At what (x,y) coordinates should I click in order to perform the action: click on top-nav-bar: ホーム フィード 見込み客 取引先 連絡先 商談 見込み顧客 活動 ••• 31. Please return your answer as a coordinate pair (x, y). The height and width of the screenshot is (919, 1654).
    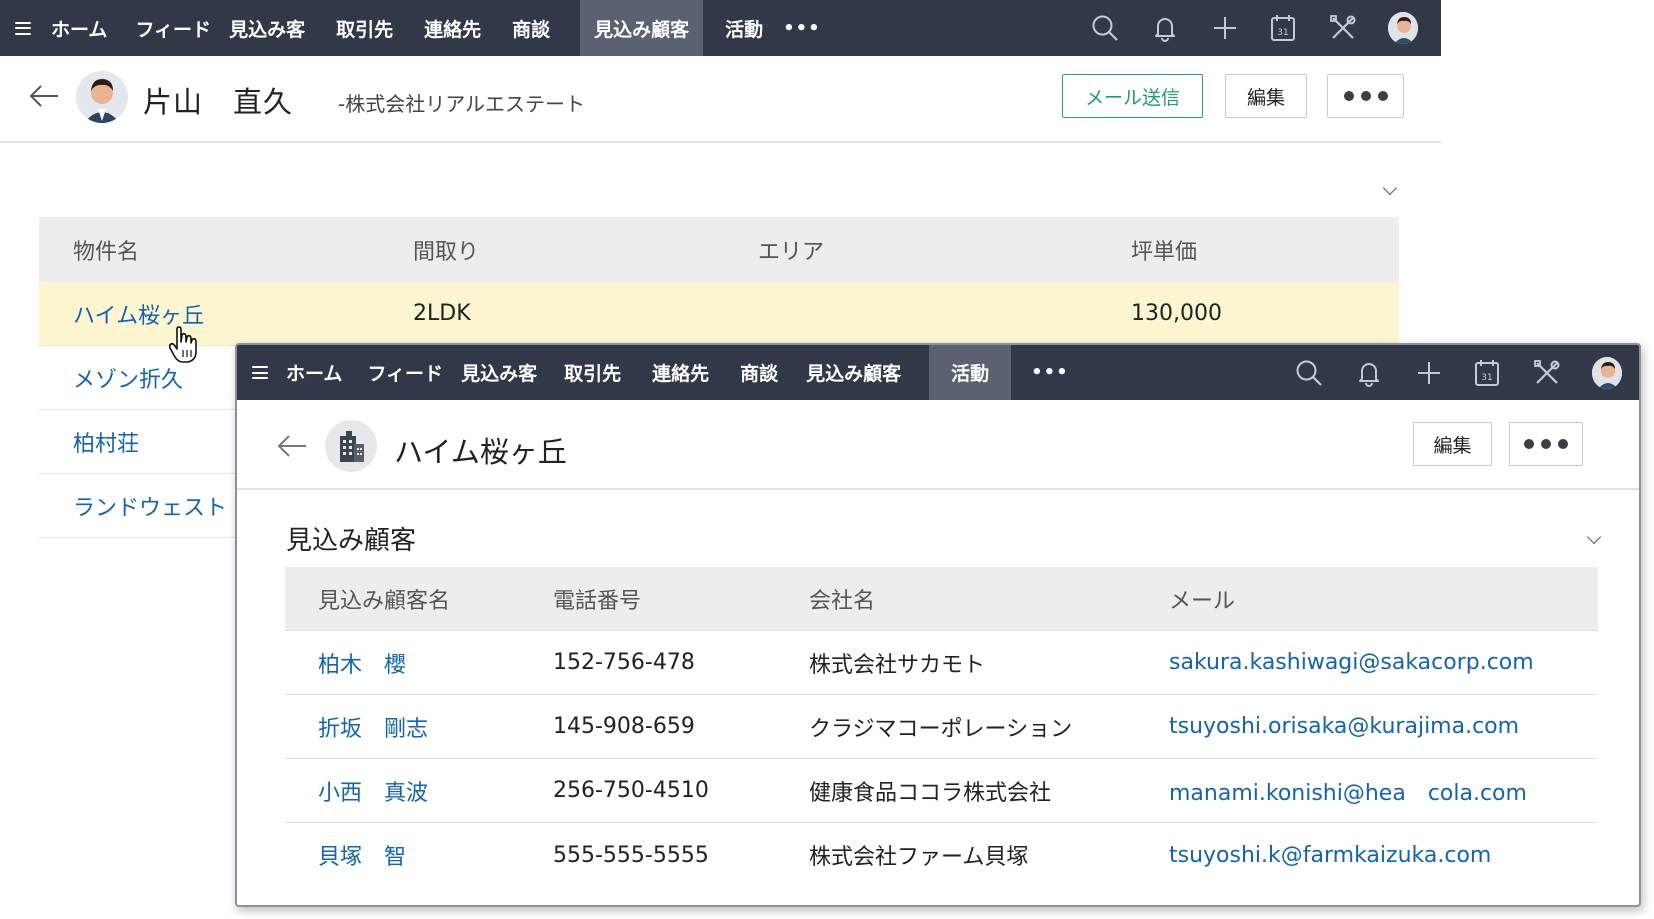
    Looking at the image, I should click on (720, 28).